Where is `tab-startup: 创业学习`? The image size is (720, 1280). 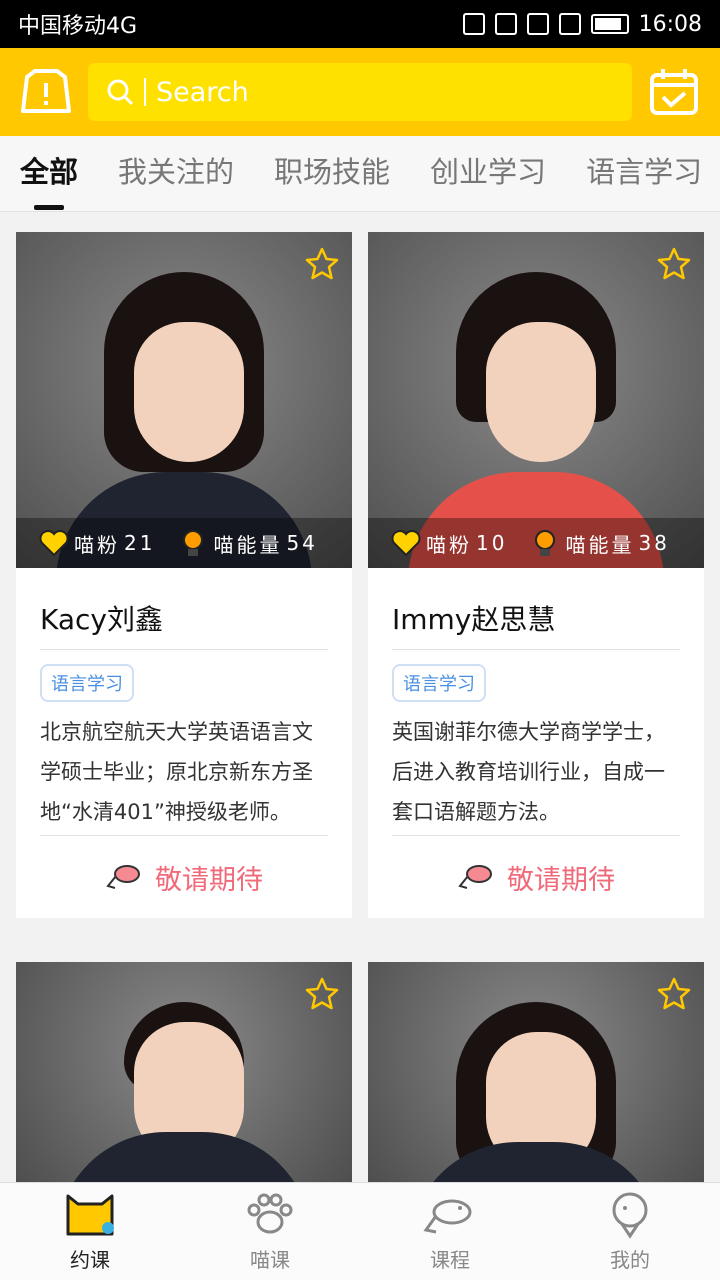 tab-startup: 创业学习 is located at coordinates (488, 174).